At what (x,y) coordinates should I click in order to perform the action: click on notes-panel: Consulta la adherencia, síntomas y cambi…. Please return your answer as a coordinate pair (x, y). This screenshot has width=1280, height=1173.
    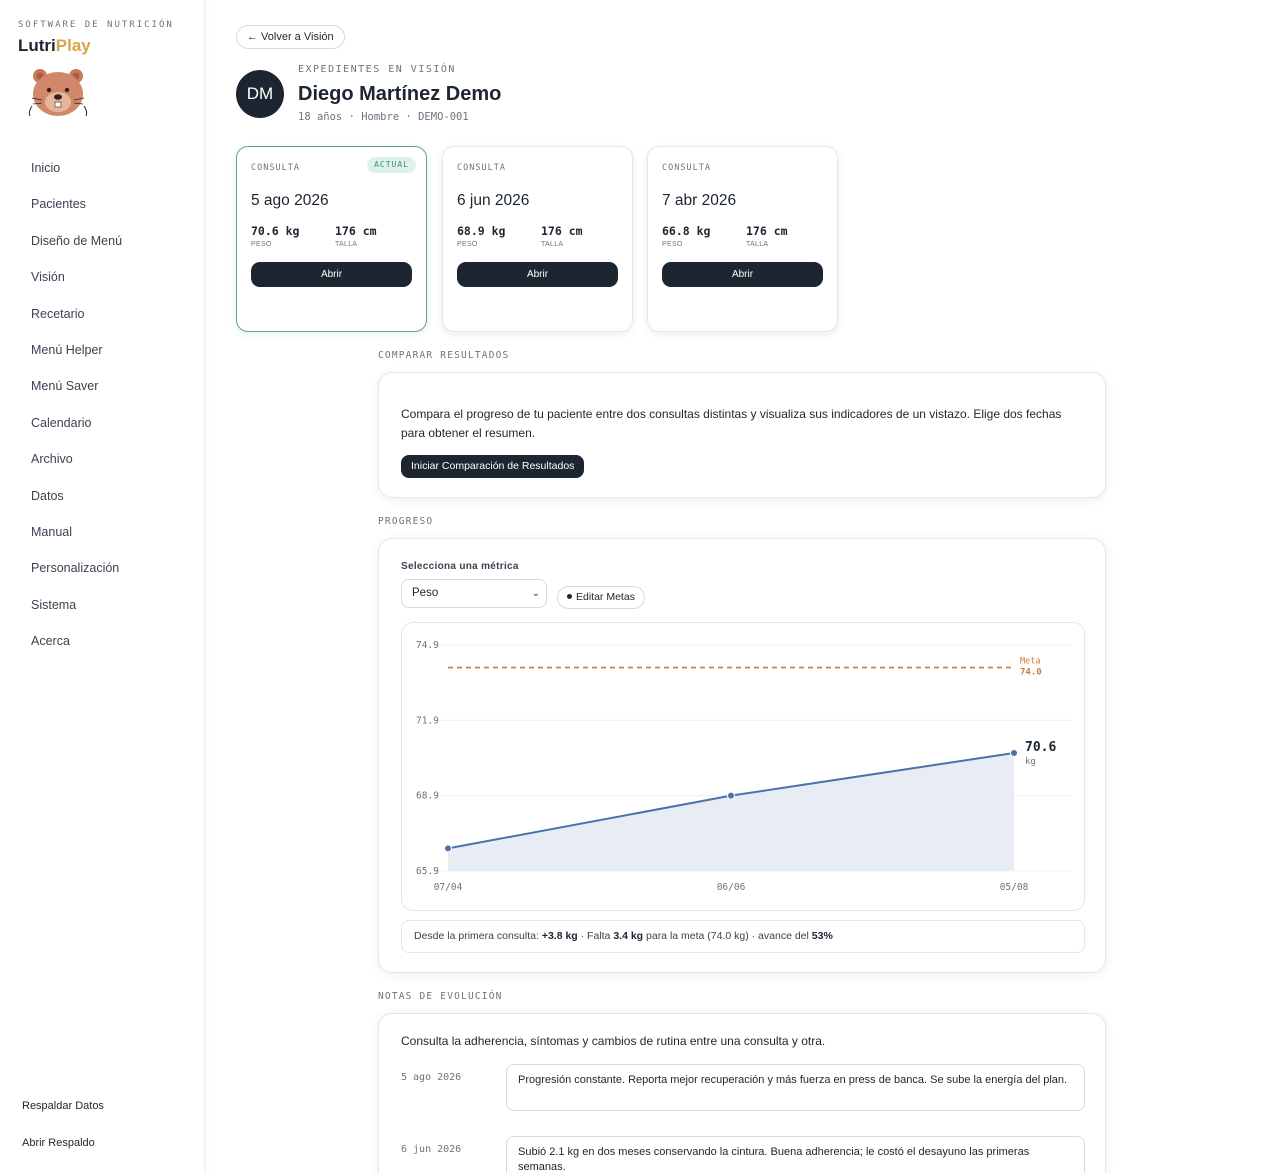
    Looking at the image, I should click on (742, 1093).